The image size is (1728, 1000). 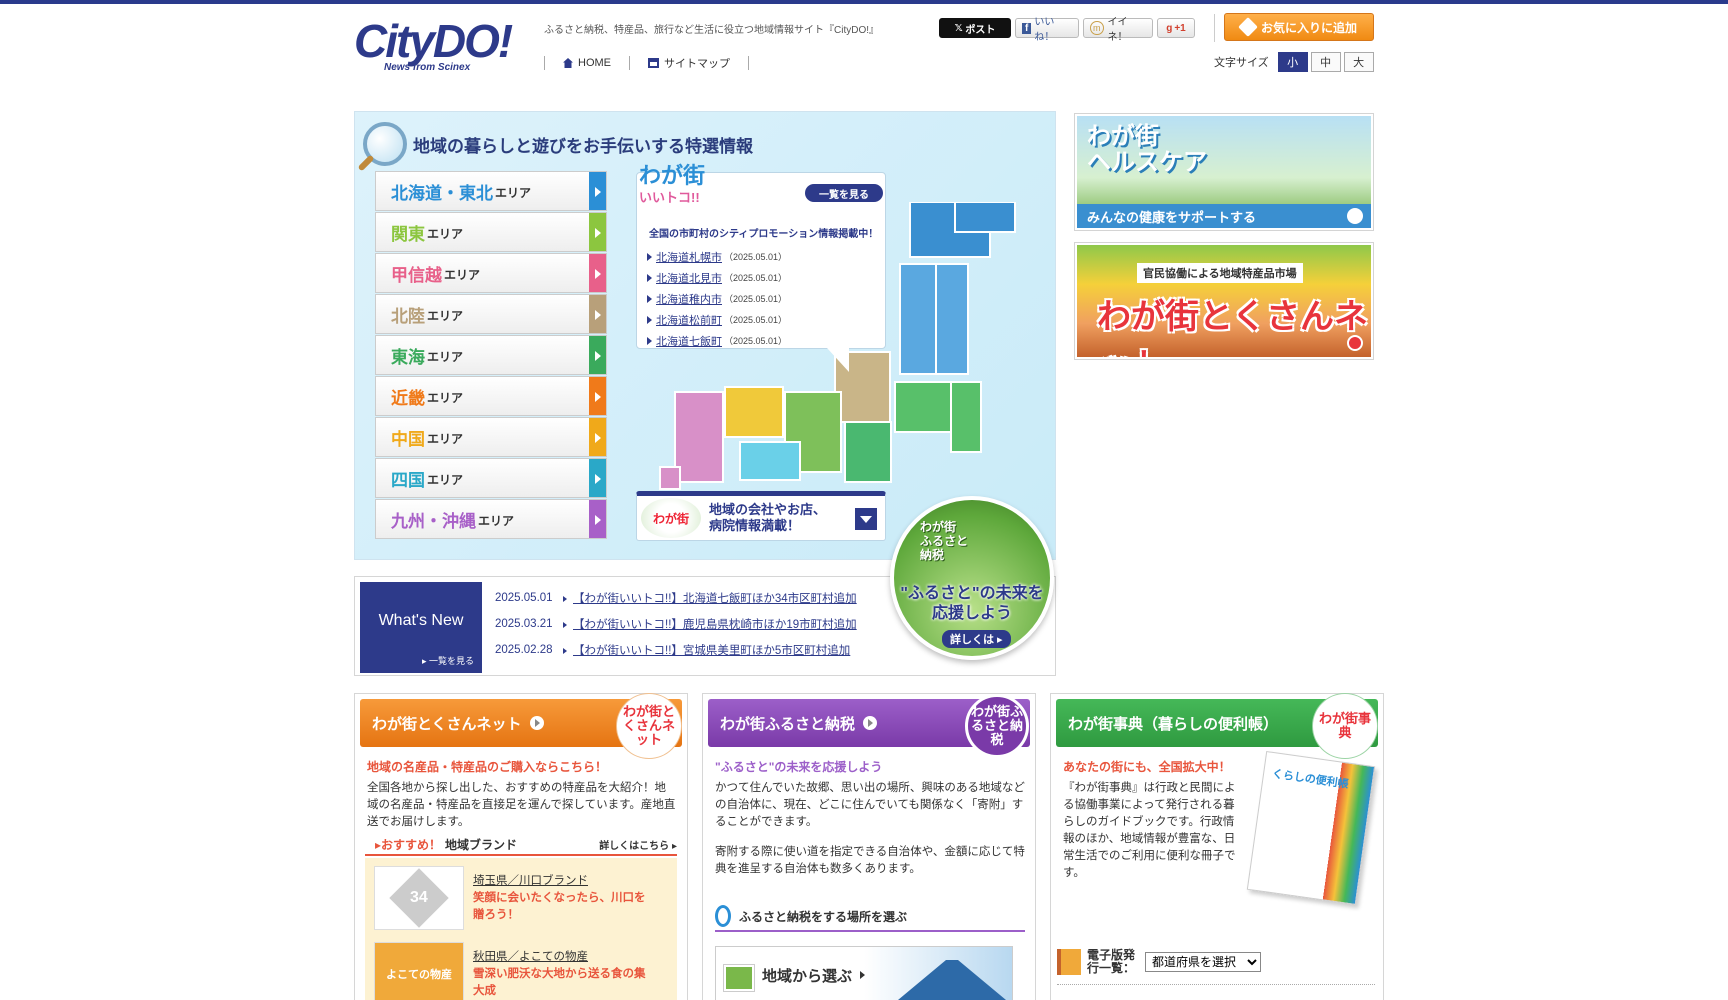 What do you see at coordinates (491, 519) in the screenshot?
I see `area-item-kyushu-okinawa: 九州・沖縄 エリア` at bounding box center [491, 519].